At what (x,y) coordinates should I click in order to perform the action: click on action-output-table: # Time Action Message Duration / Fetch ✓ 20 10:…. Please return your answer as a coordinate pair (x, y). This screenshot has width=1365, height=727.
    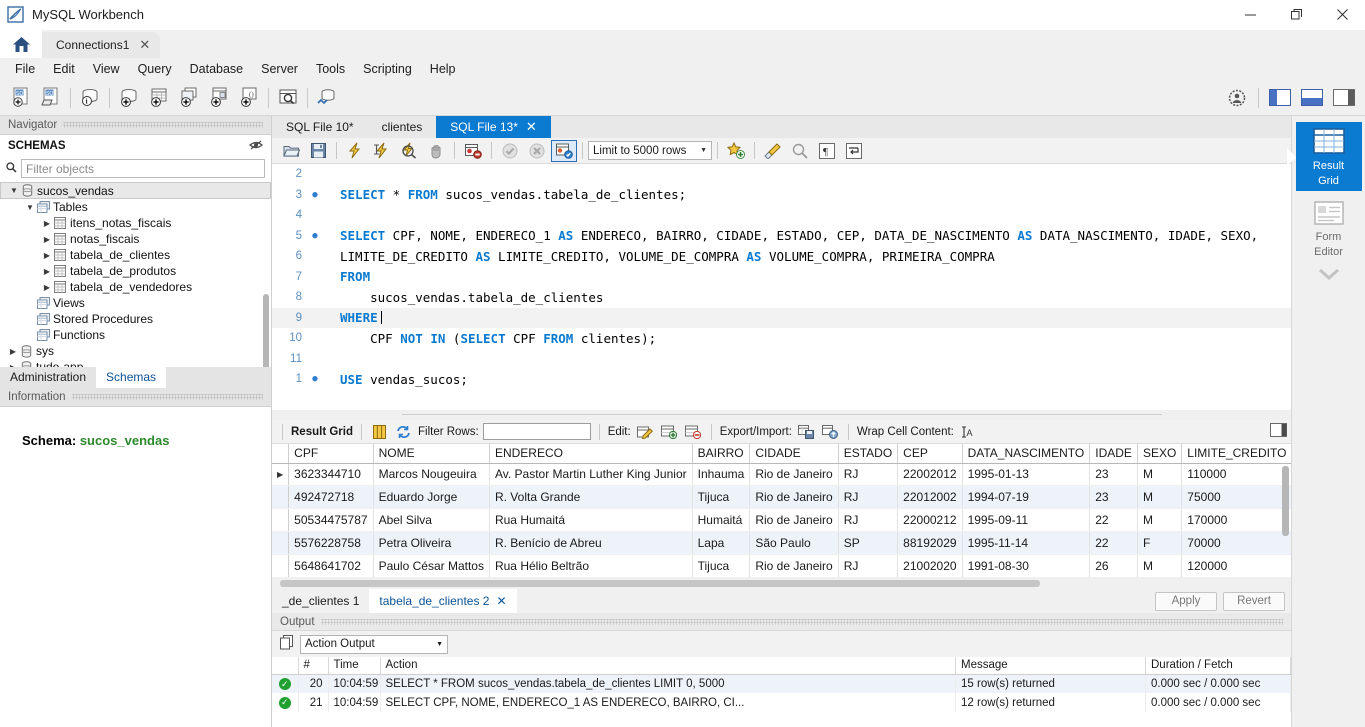
    Looking at the image, I should click on (781, 684).